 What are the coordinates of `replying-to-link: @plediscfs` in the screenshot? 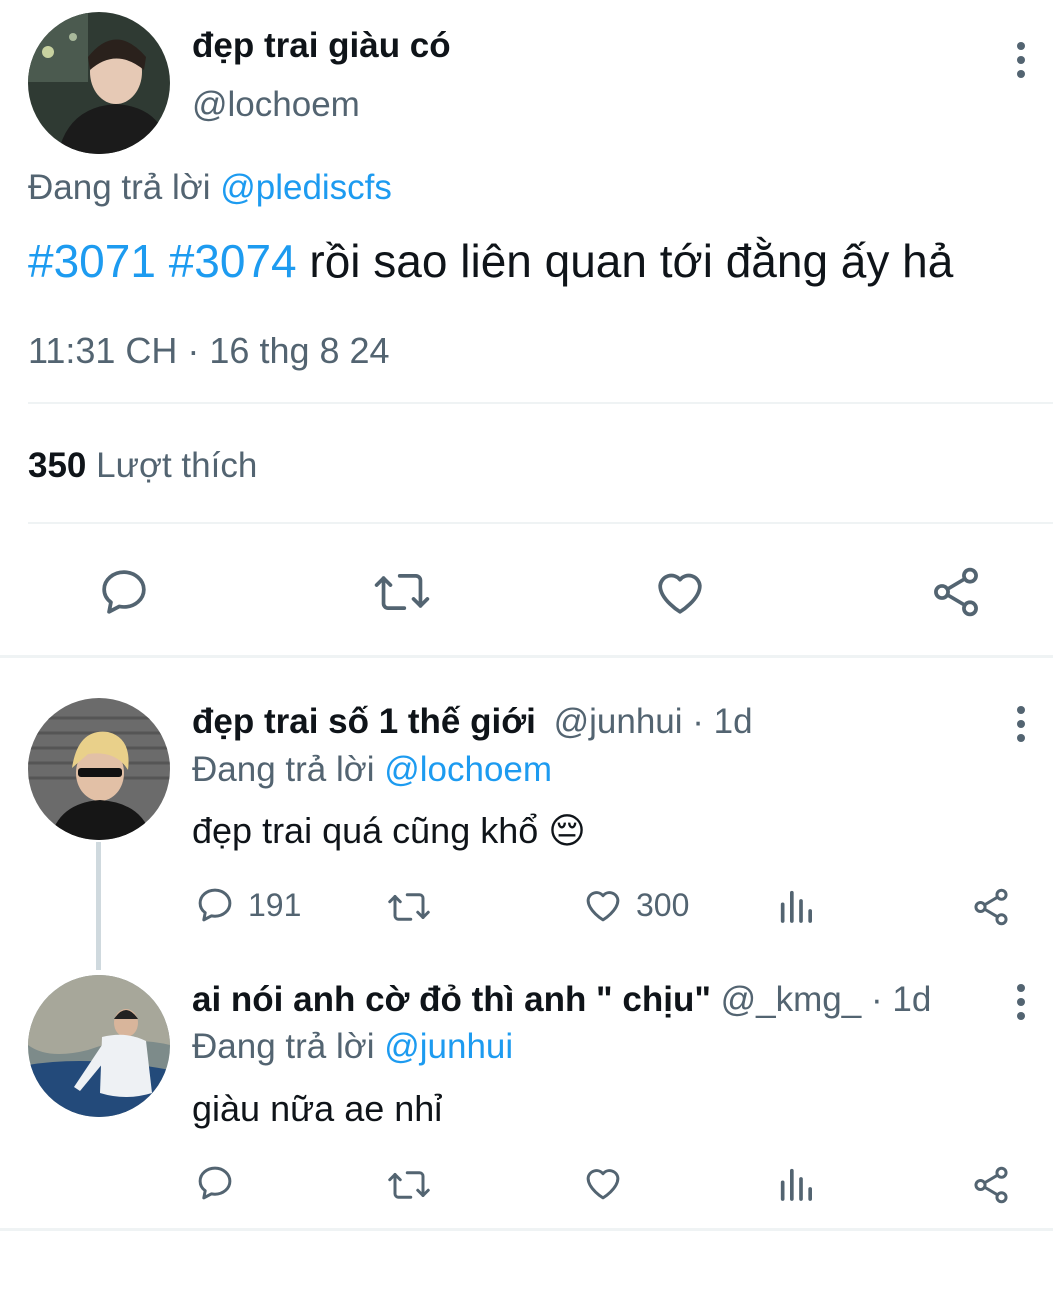 It's located at (306, 187).